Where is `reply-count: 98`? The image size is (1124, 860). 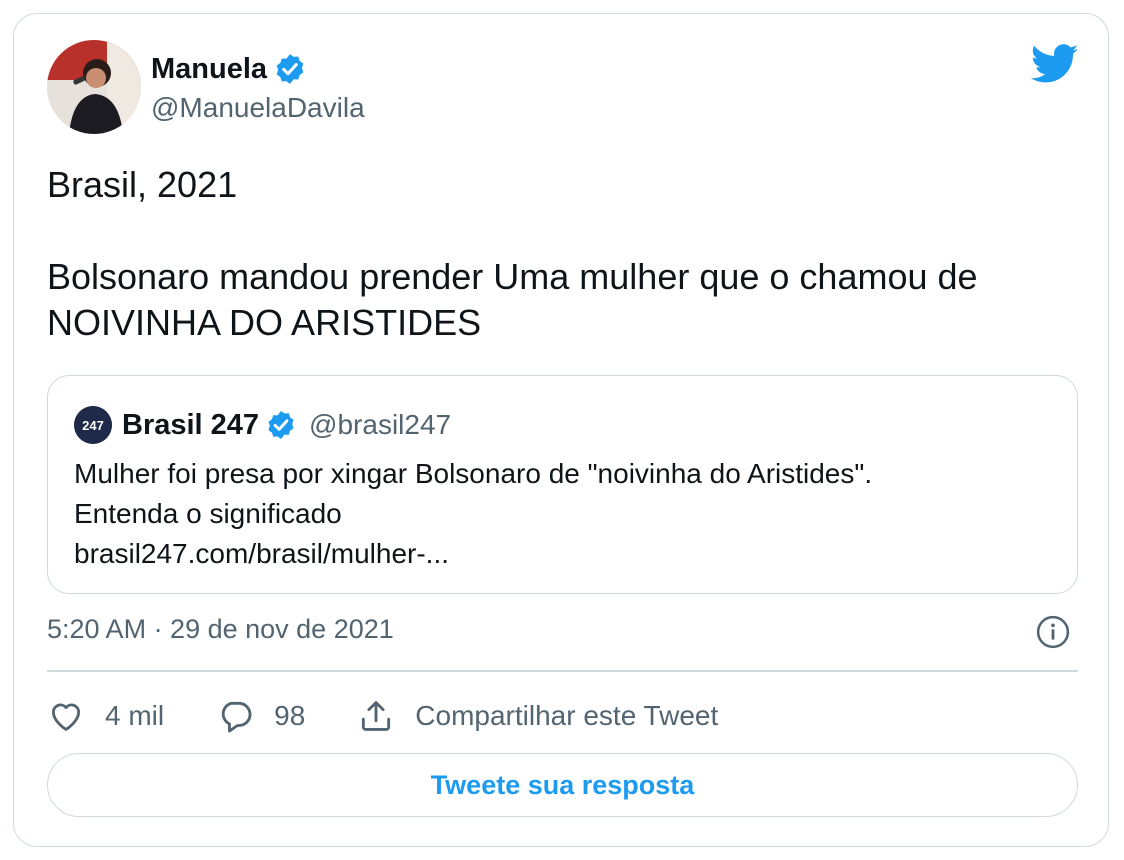
reply-count: 98 is located at coordinates (290, 715).